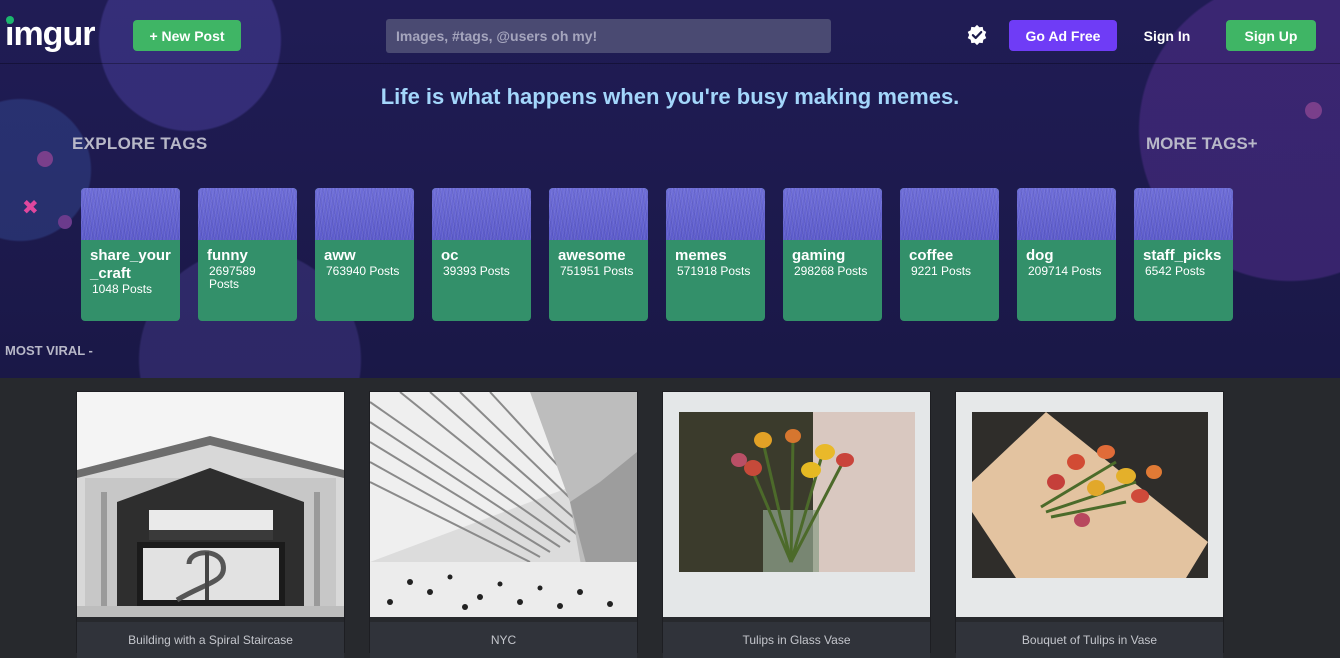 The image size is (1340, 658). I want to click on post-card: Bouquet of Tulips in Vase, so click(1089, 524).